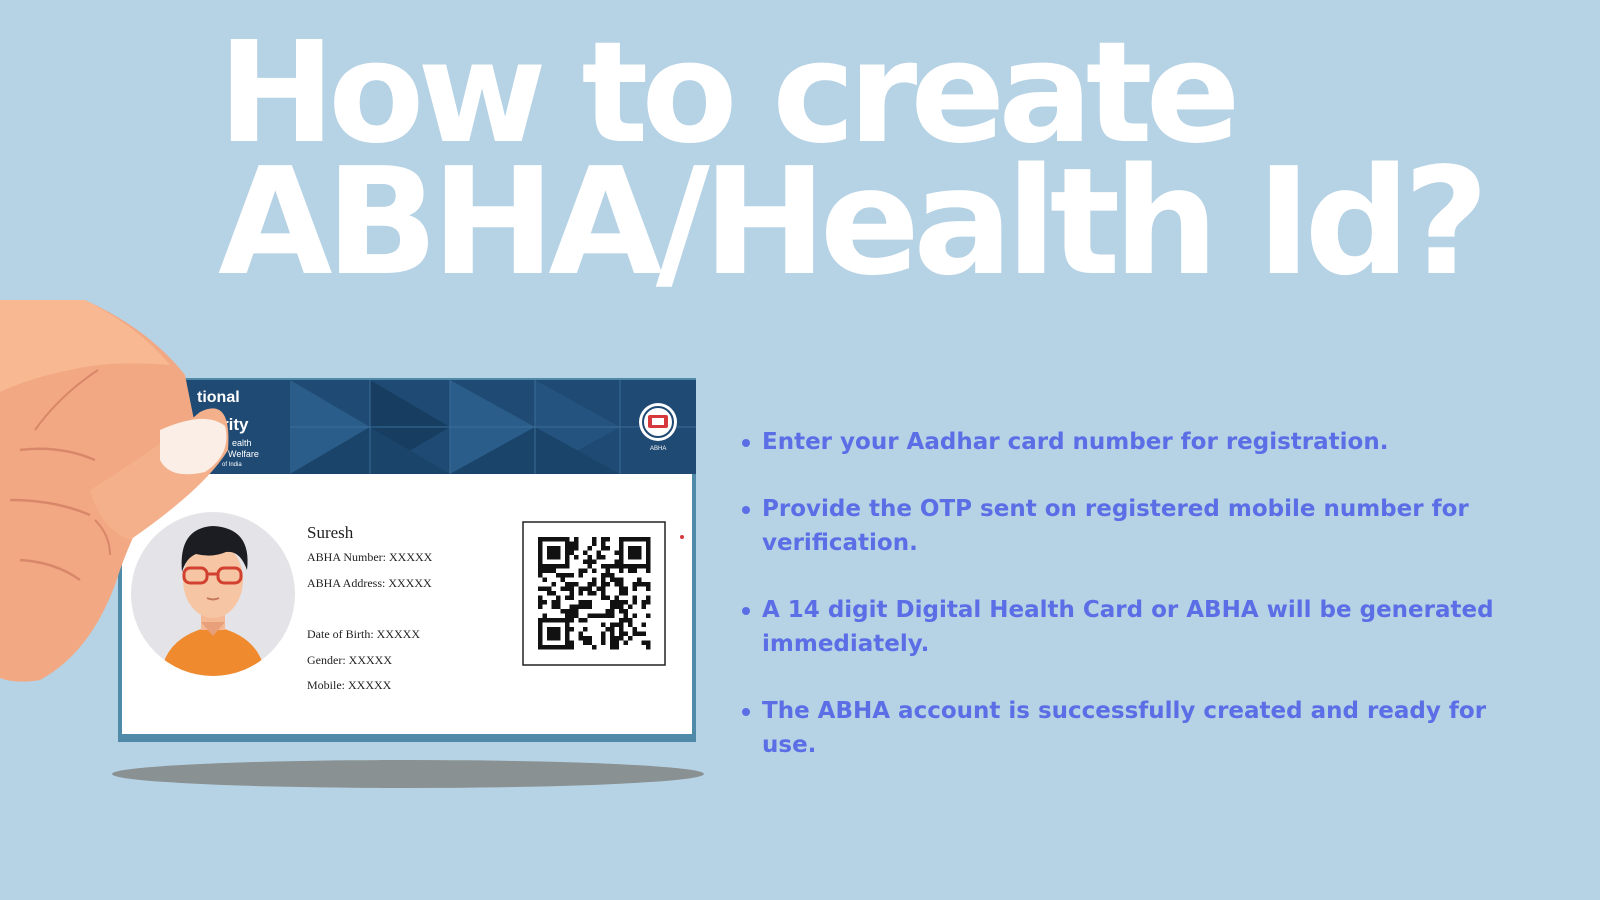 The width and height of the screenshot is (1600, 900). What do you see at coordinates (242, 443) in the screenshot?
I see `header-fragment-3: ealth` at bounding box center [242, 443].